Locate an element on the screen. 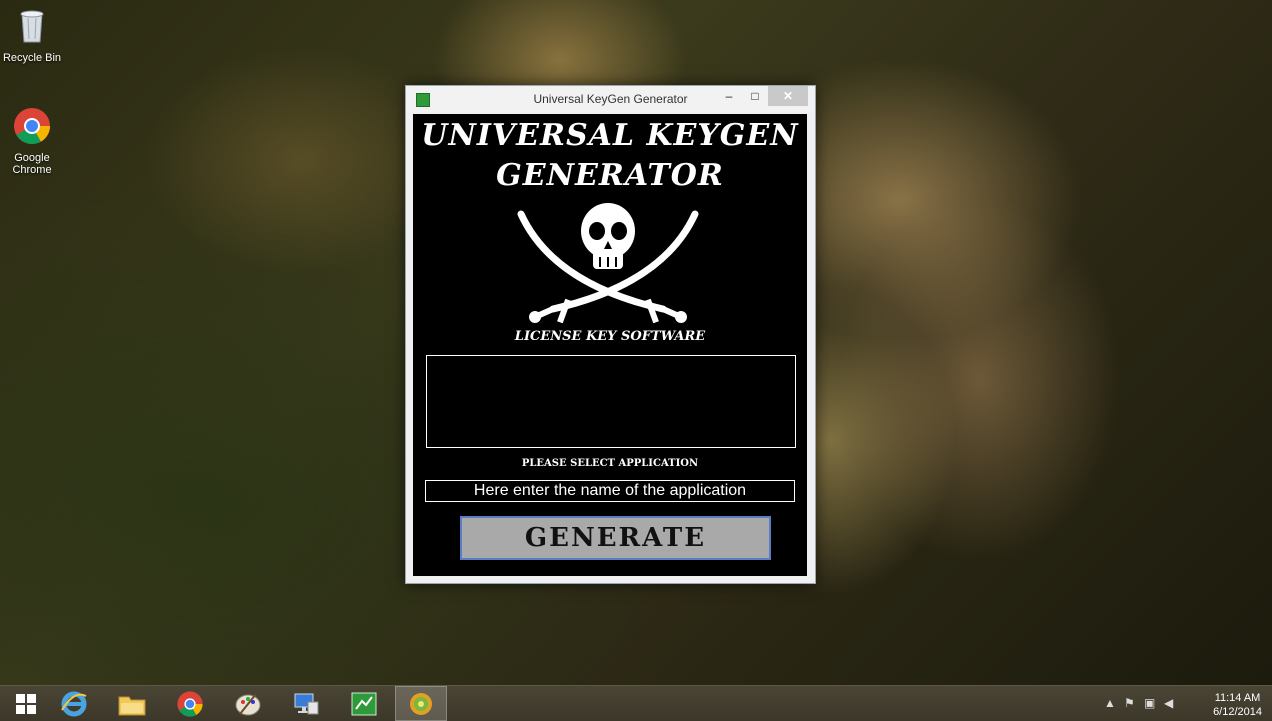  taskbar-media-app is located at coordinates (421, 703).